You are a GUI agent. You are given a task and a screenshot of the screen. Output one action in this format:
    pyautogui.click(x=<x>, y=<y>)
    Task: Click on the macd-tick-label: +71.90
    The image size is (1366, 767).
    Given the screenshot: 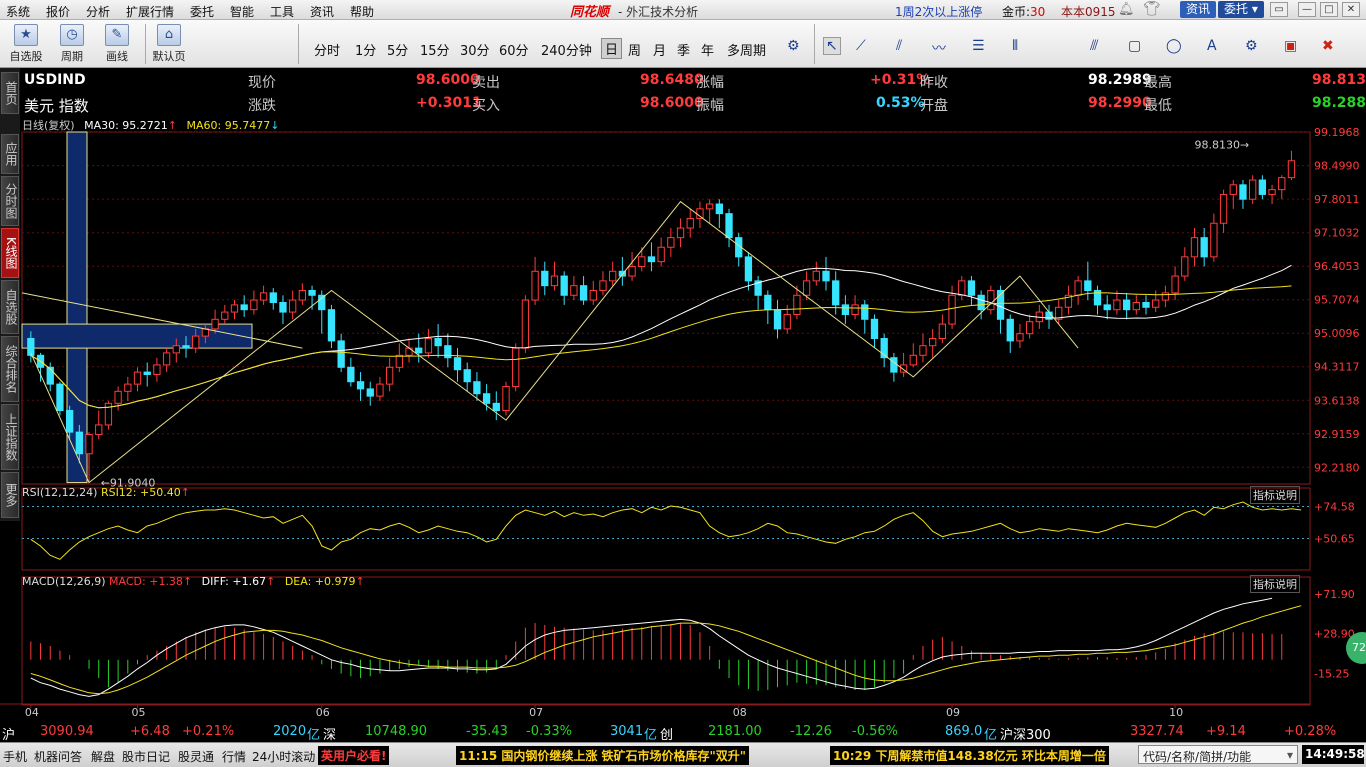 What is the action you would take?
    pyautogui.click(x=1334, y=594)
    